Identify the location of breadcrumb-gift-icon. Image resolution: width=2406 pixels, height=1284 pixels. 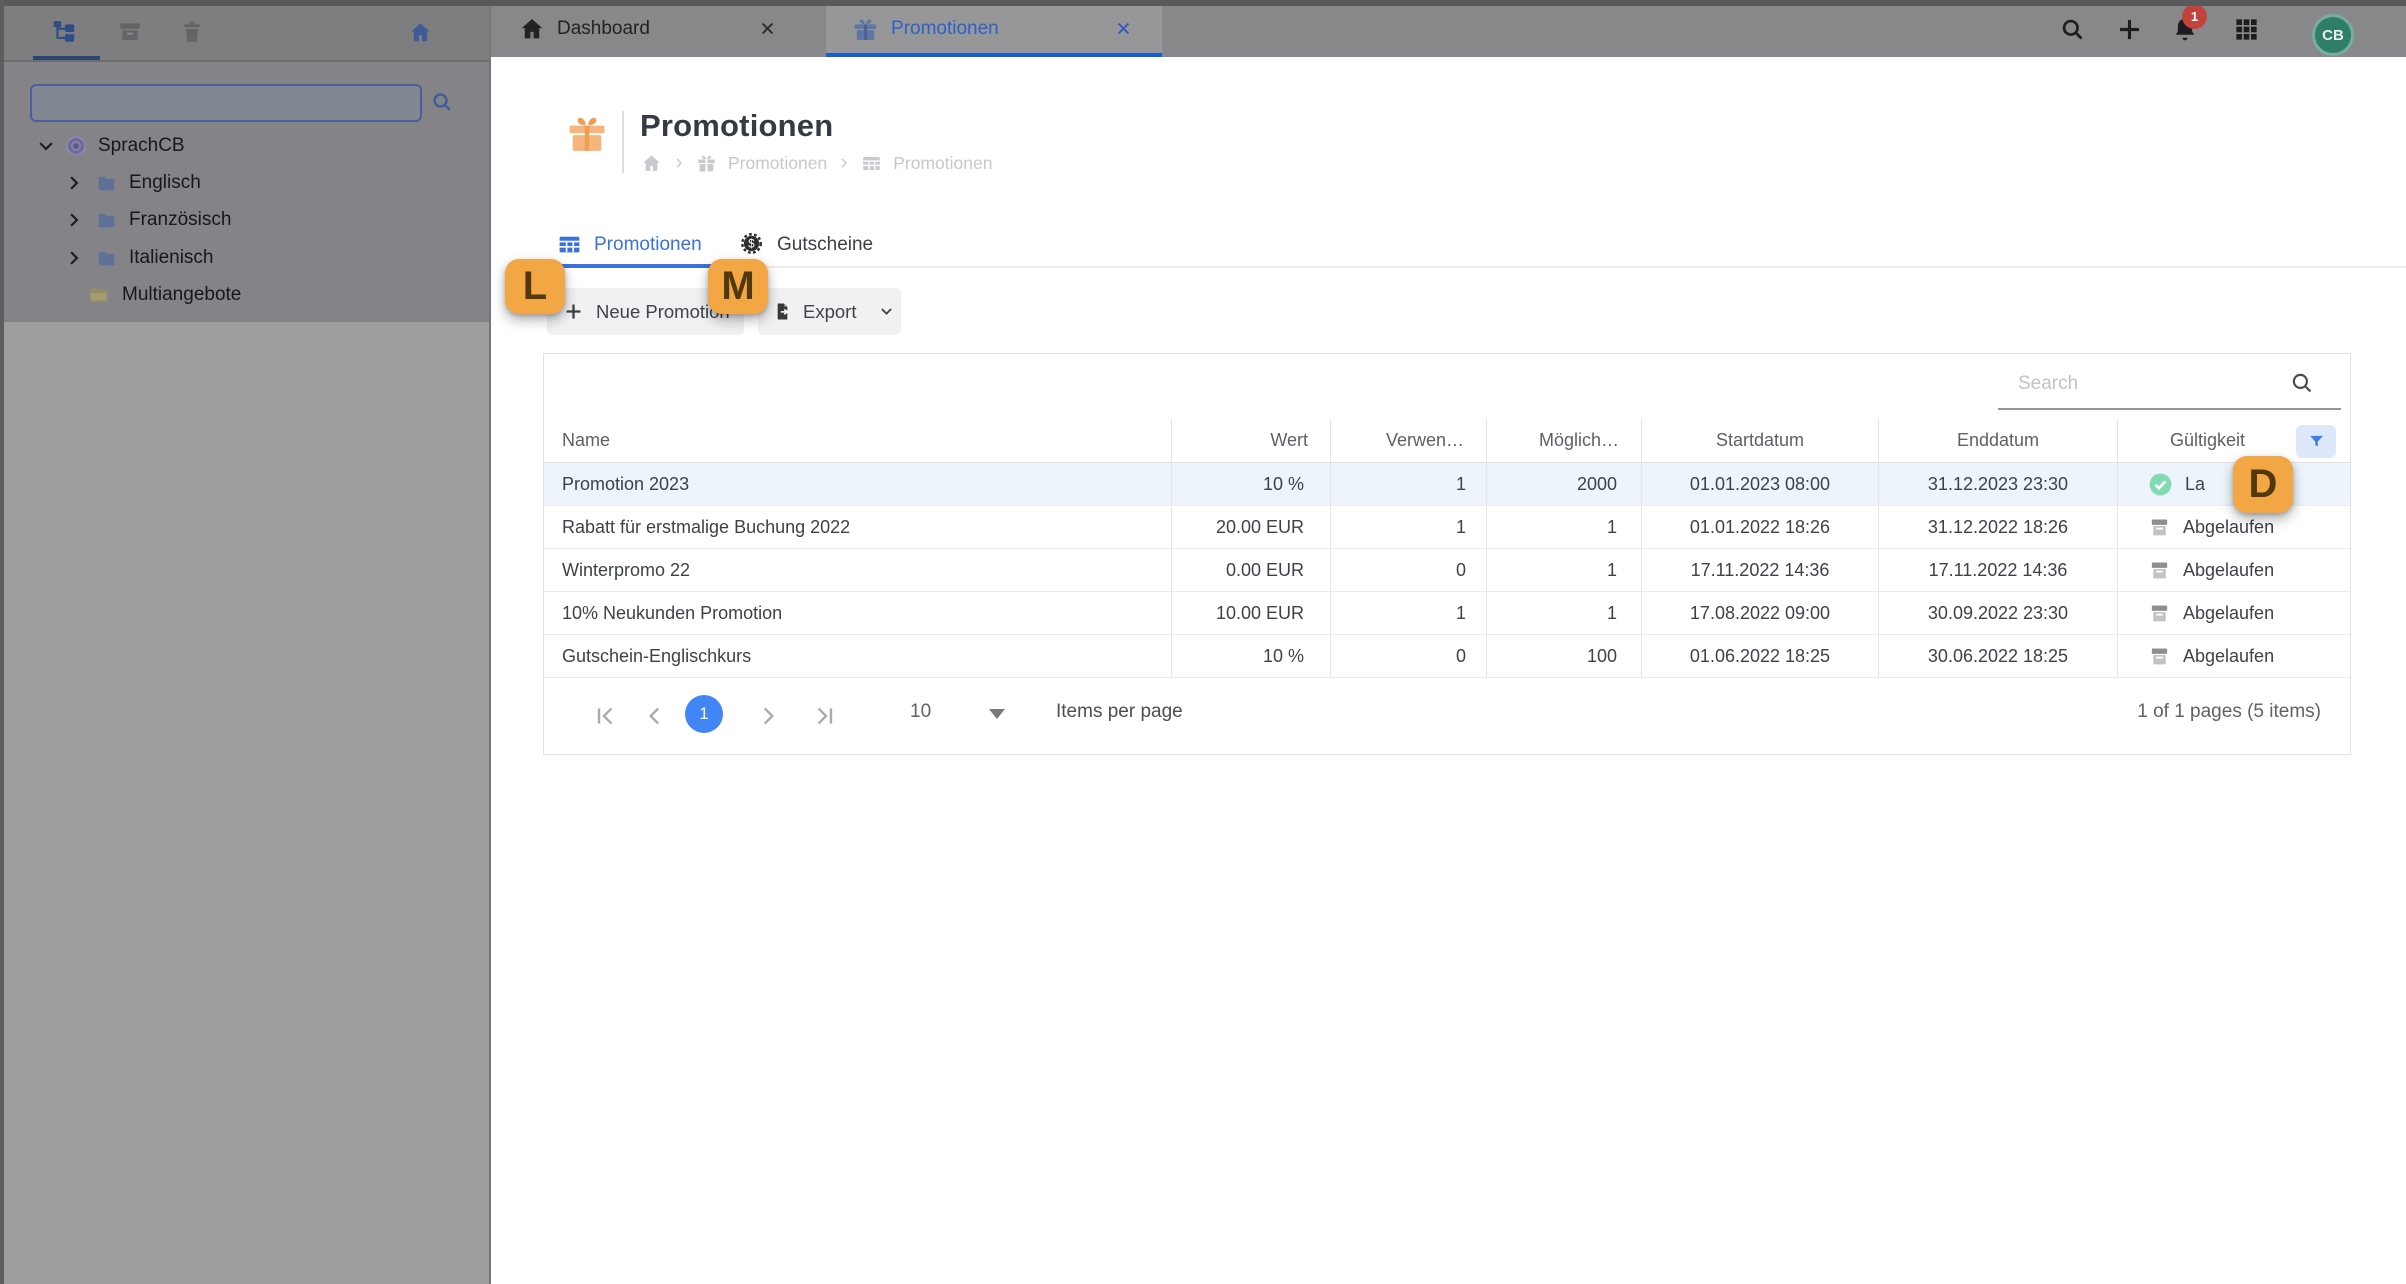
(706, 163).